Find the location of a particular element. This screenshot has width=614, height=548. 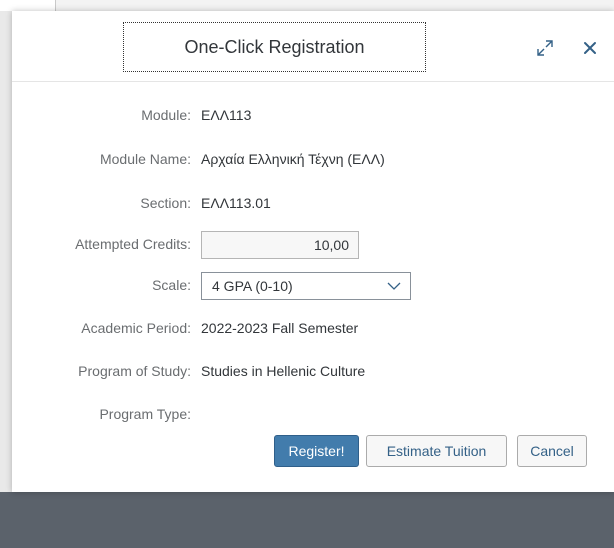

background-toolbar is located at coordinates (307, 5).